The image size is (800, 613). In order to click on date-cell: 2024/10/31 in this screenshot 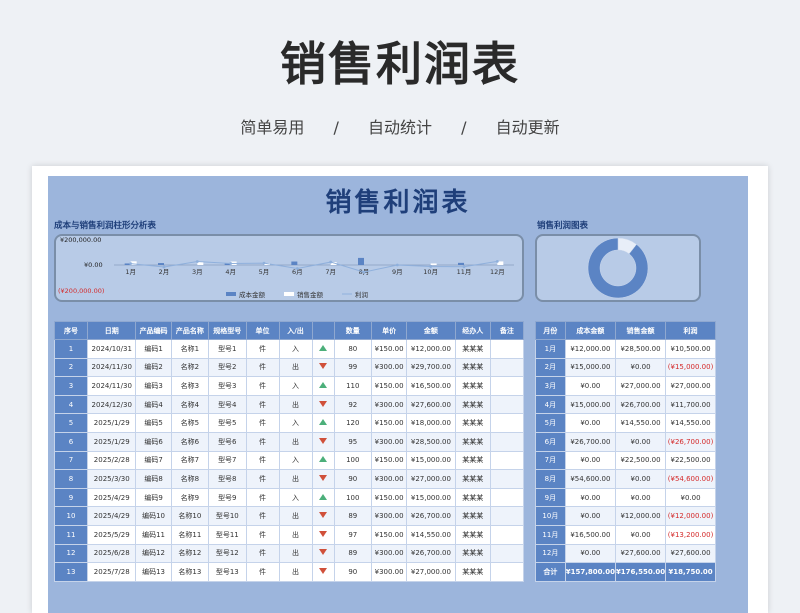, I will do `click(112, 349)`.